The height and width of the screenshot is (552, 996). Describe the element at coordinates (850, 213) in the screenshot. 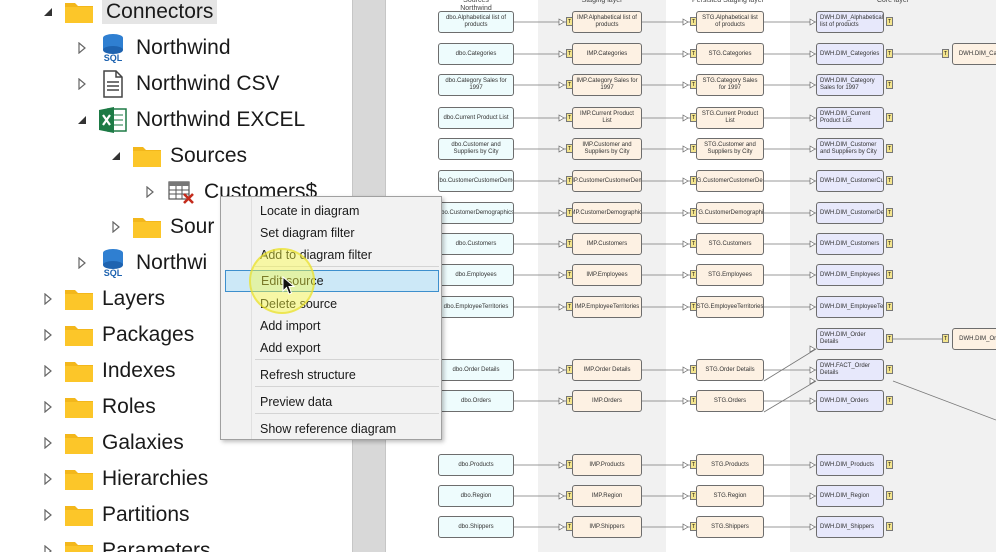

I see `core-node: DWH.DIM_CustomerDemographics` at that location.